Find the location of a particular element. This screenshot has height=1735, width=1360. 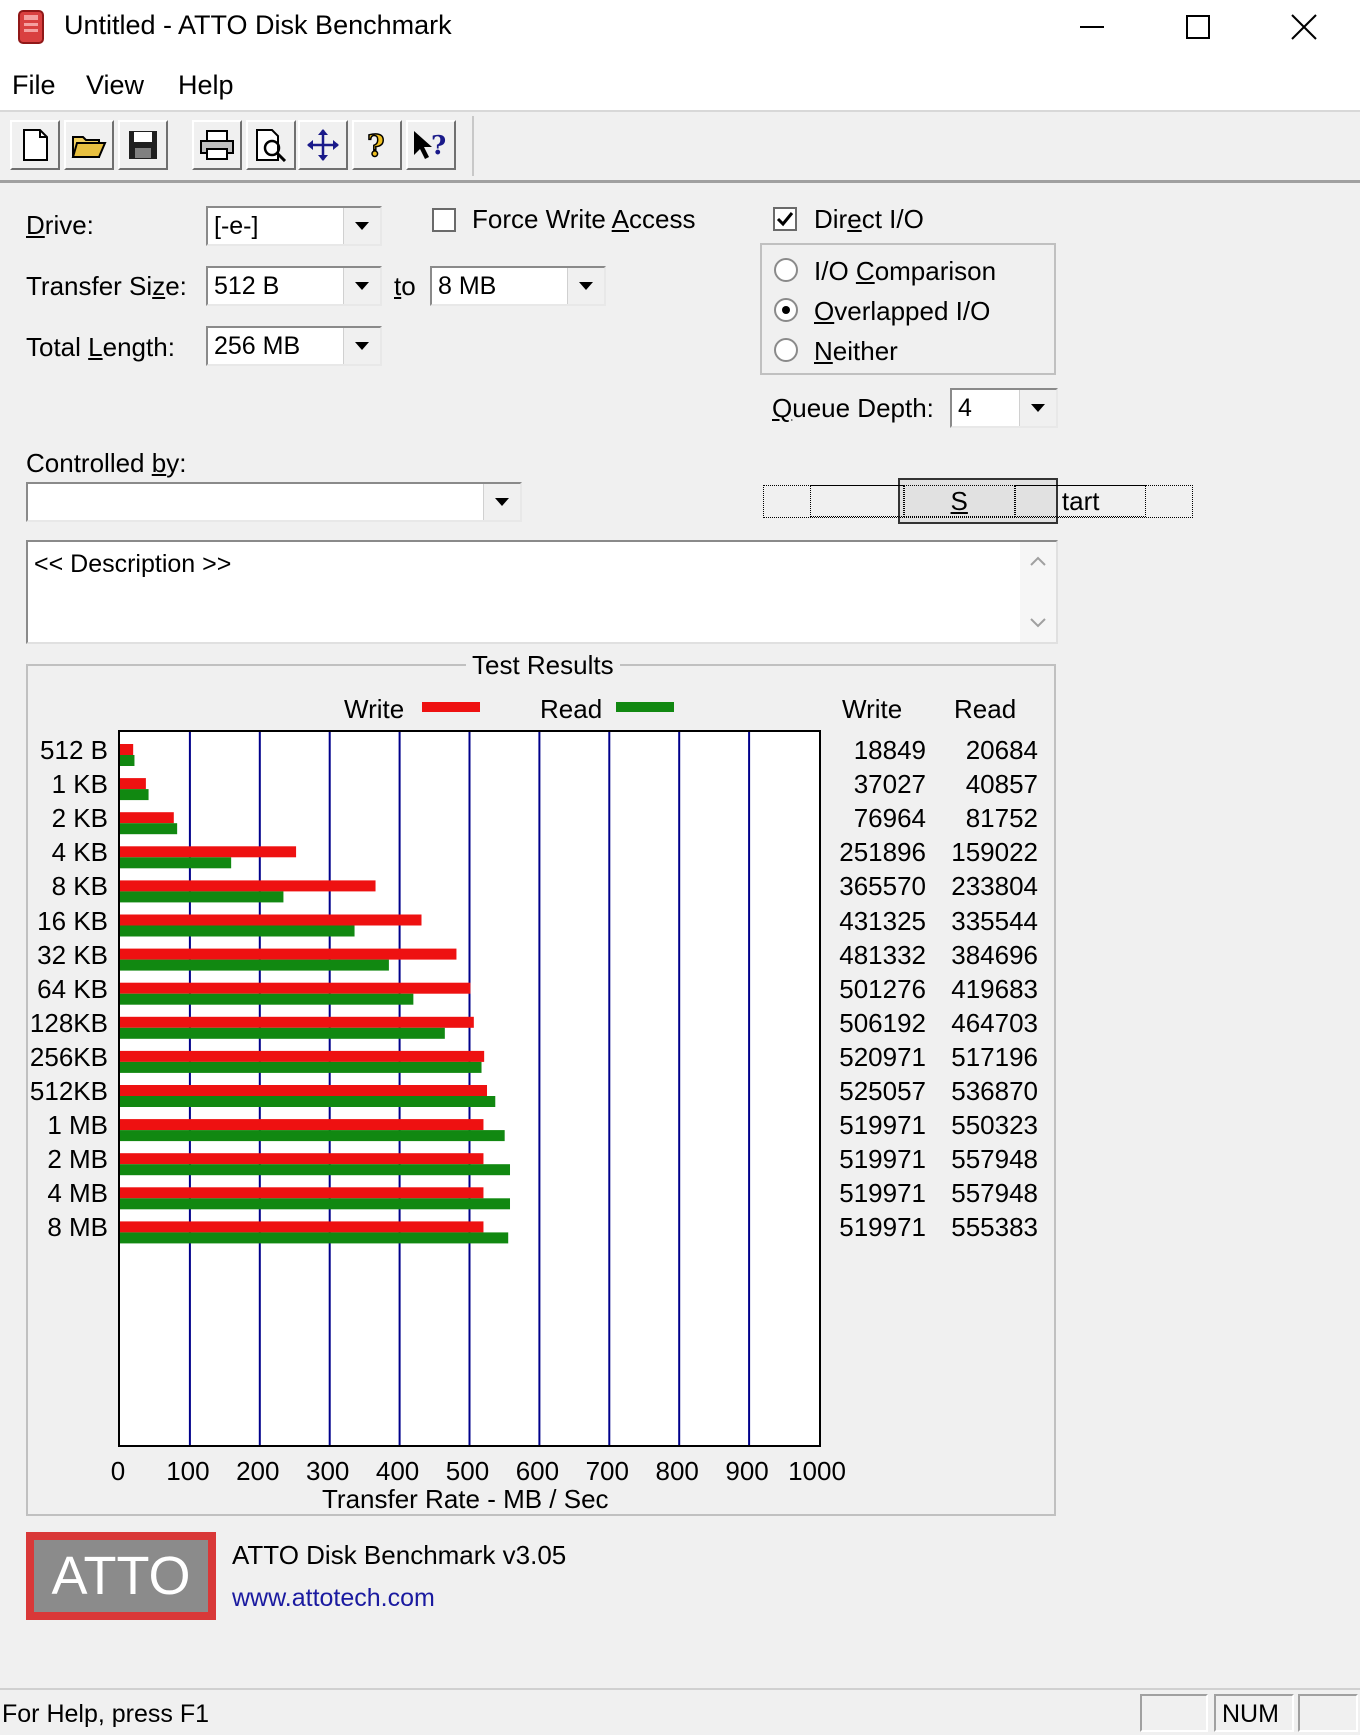

print-preview-icon is located at coordinates (271, 145).